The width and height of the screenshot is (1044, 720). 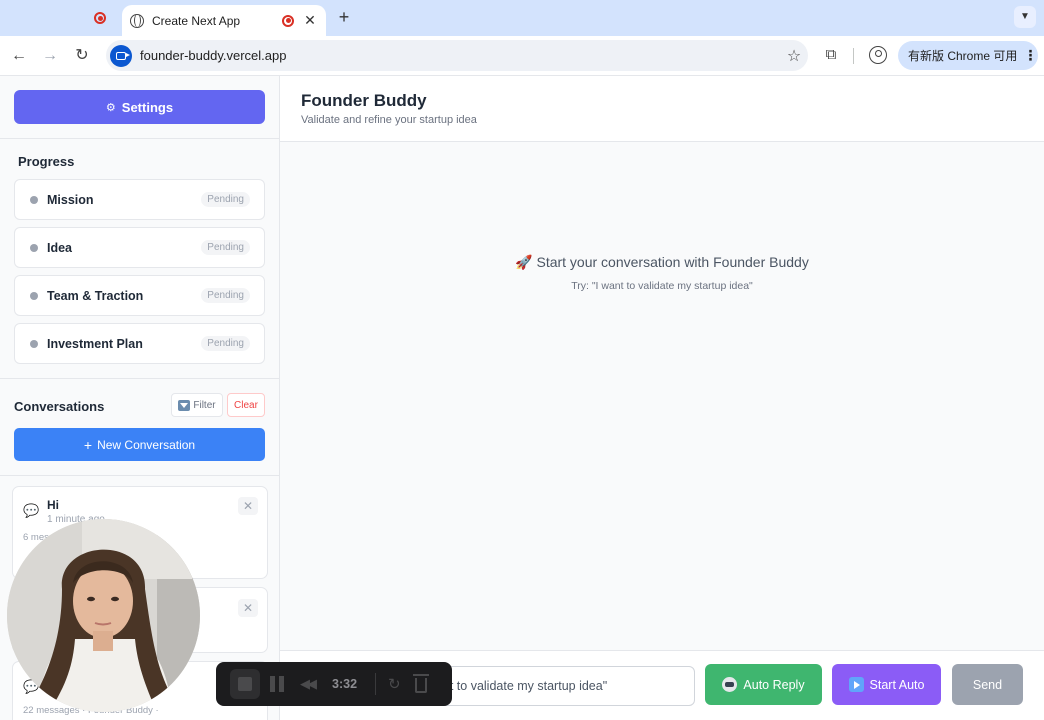 I want to click on screen-recorder-controls: ◀◀ 3:32 ↻, so click(x=334, y=684).